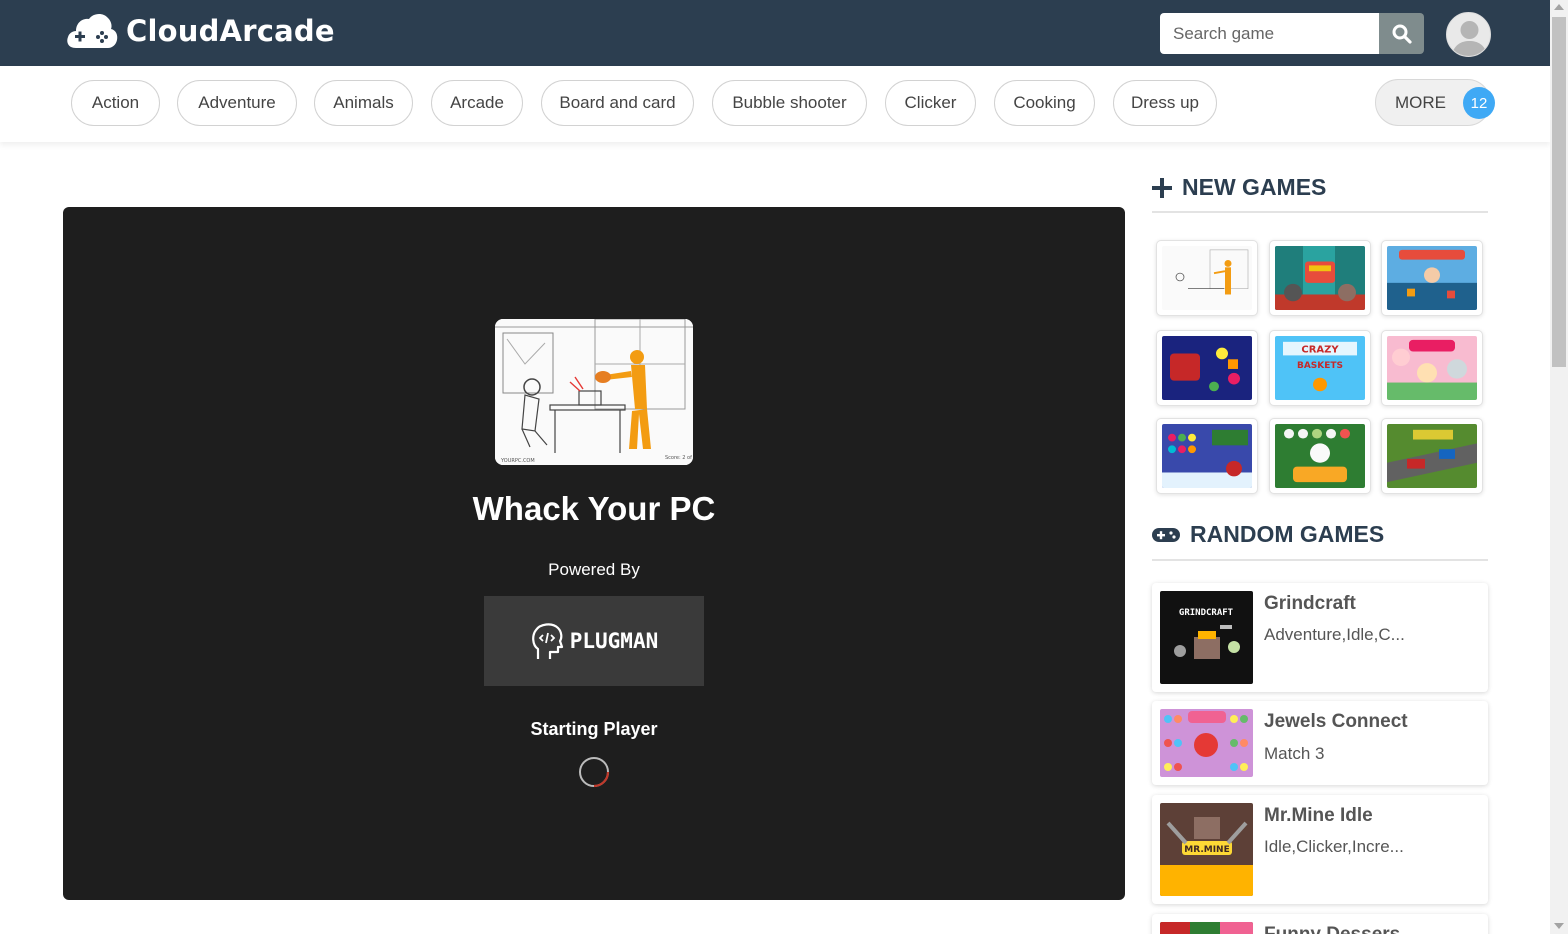  Describe the element at coordinates (1310, 603) in the screenshot. I see `random-game-name: Grindcraft` at that location.